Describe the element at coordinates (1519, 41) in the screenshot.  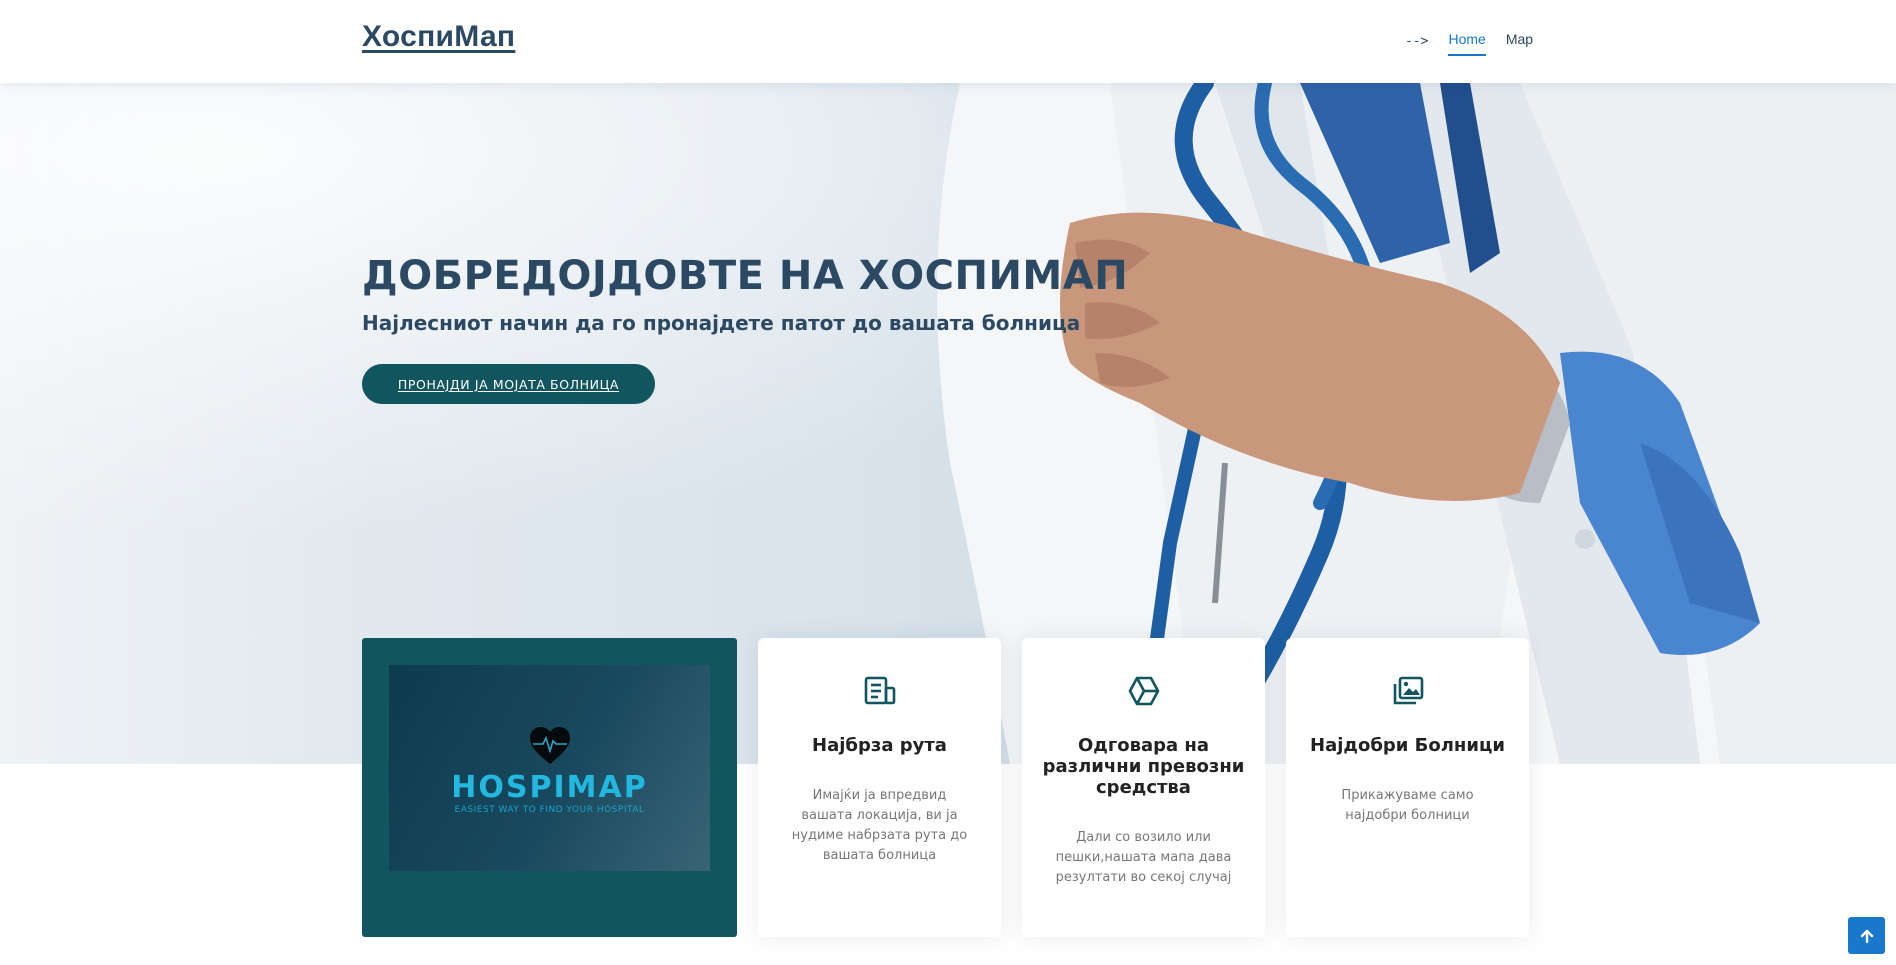
I see `nav-map-link: Map` at that location.